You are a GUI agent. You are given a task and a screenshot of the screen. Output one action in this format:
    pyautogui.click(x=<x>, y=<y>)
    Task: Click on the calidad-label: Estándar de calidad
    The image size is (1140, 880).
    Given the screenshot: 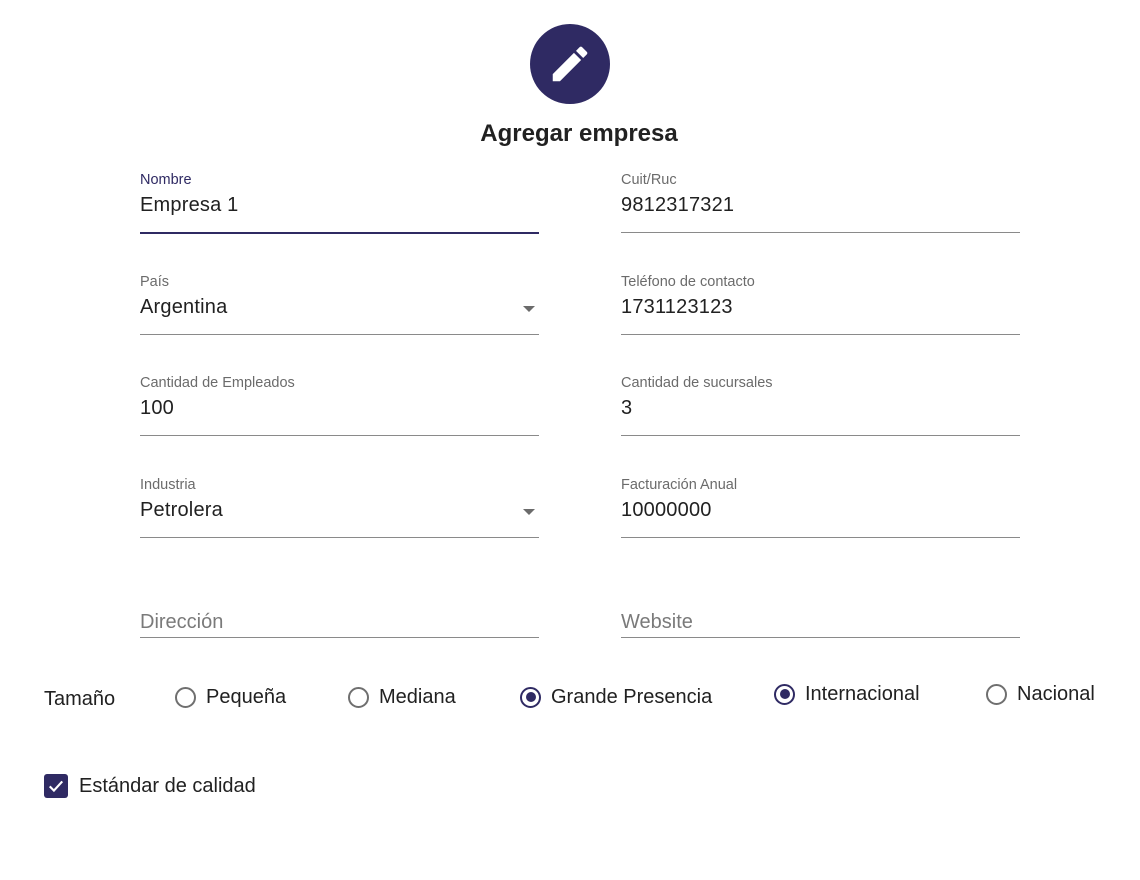 What is the action you would take?
    pyautogui.click(x=167, y=786)
    